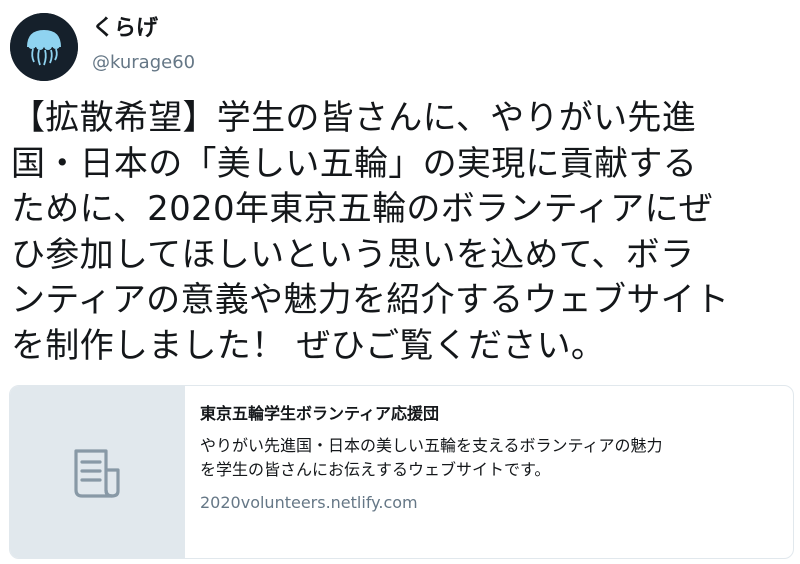 The width and height of the screenshot is (800, 564). What do you see at coordinates (375, 469) in the screenshot?
I see `card-description-line: を学生の皆さんにお伝えするウェブサイトです。` at bounding box center [375, 469].